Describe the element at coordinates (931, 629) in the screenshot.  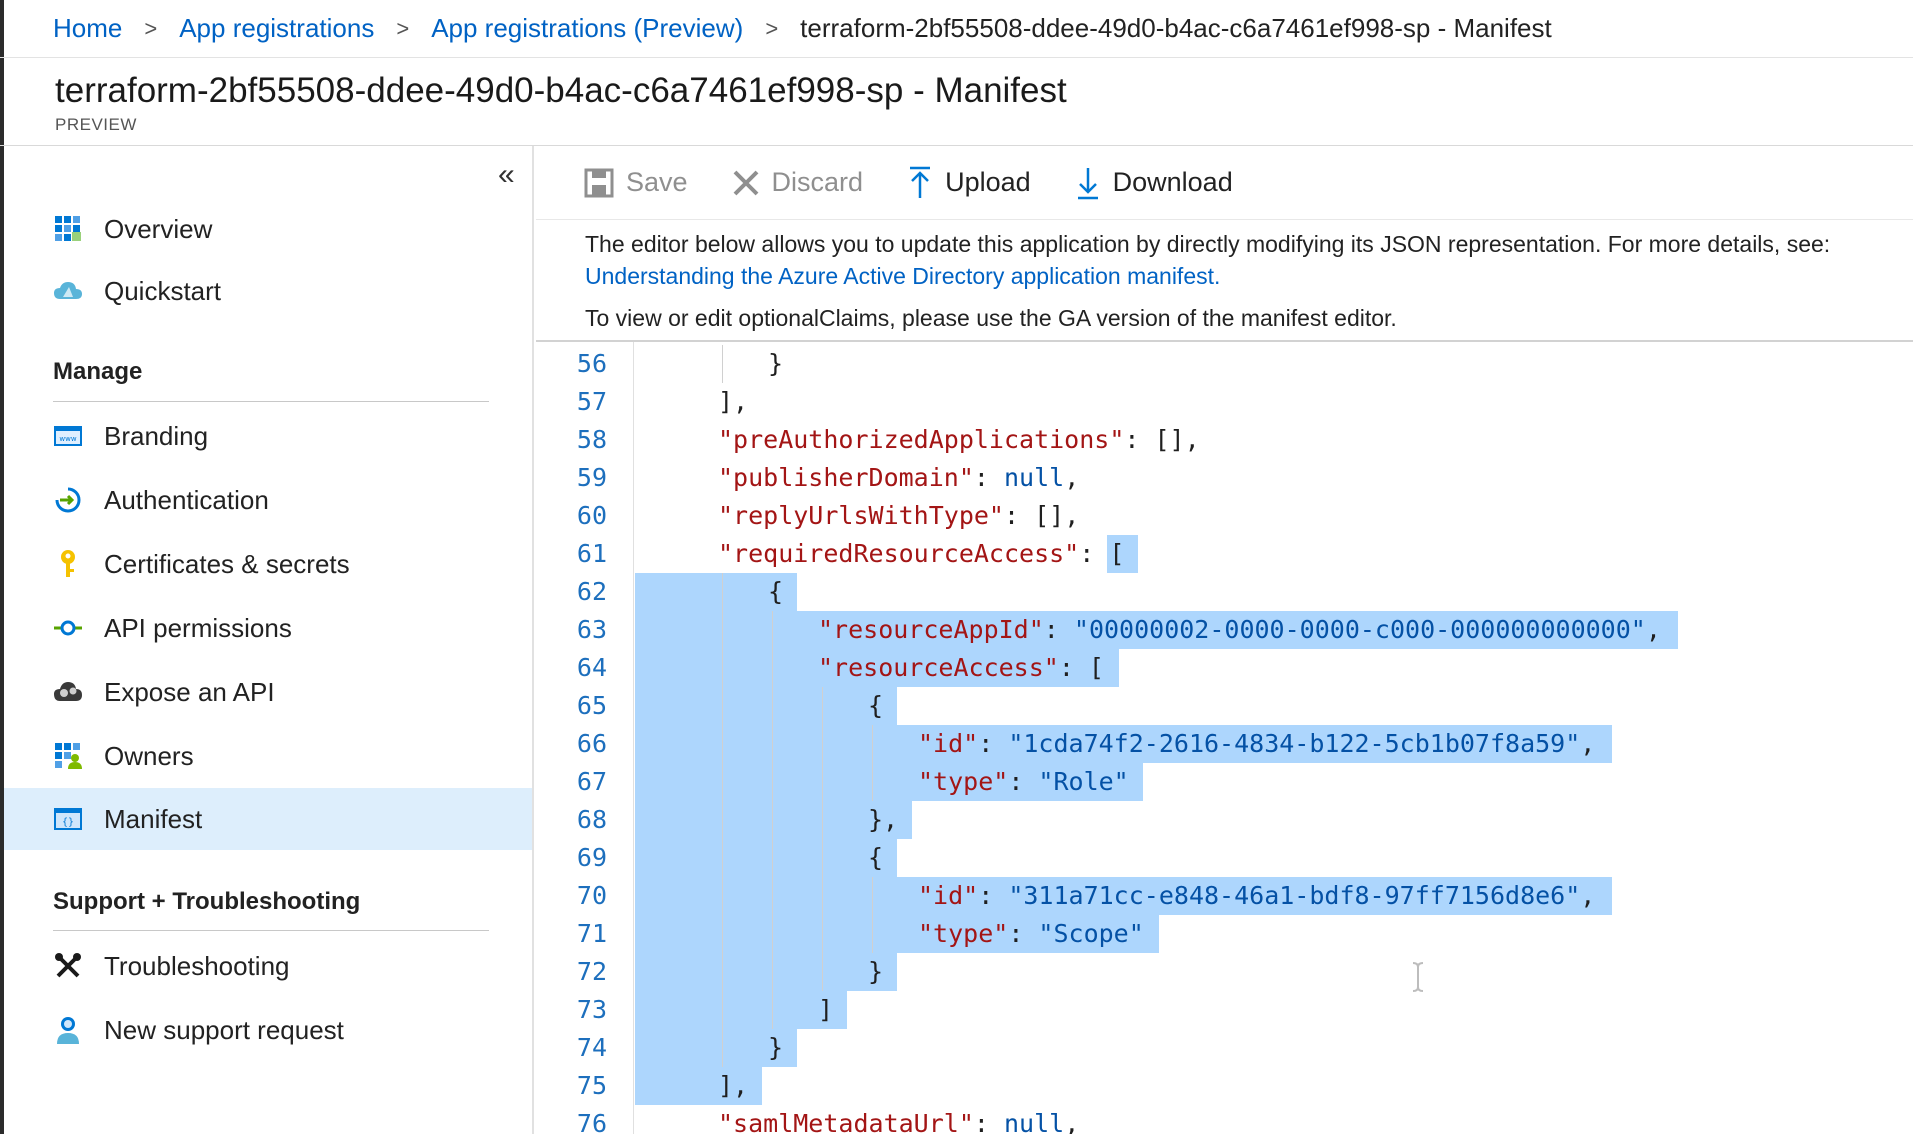
I see `json-key: "resourceAppId"` at that location.